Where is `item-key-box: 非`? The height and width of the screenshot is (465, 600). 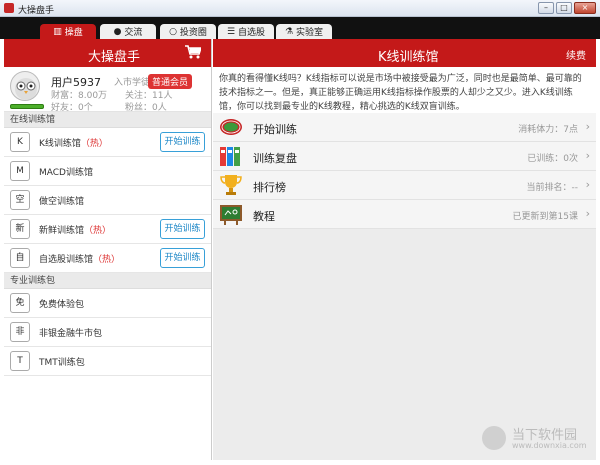
item-key-box: 非 is located at coordinates (20, 332).